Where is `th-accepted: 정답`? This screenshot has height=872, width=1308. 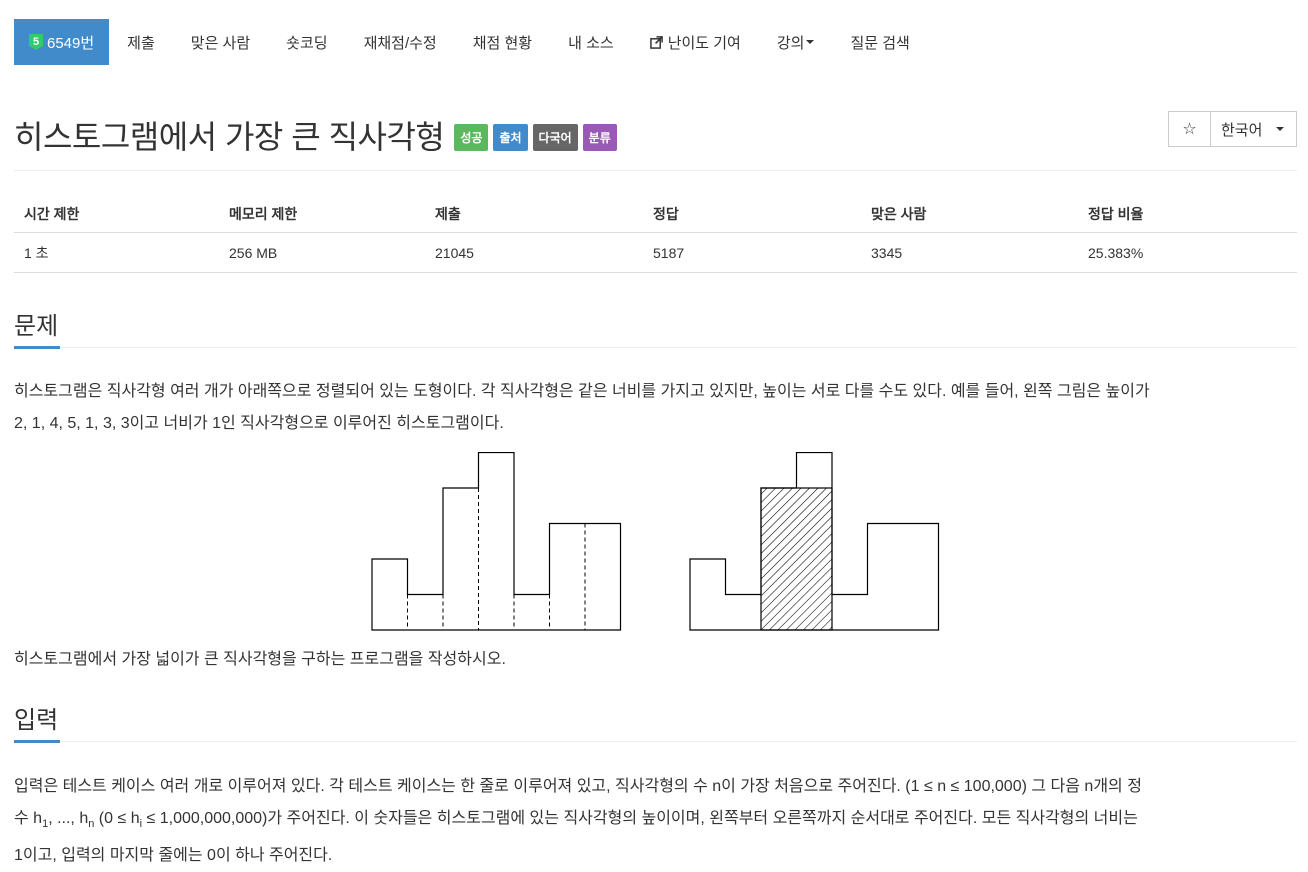
th-accepted: 정답 is located at coordinates (752, 214).